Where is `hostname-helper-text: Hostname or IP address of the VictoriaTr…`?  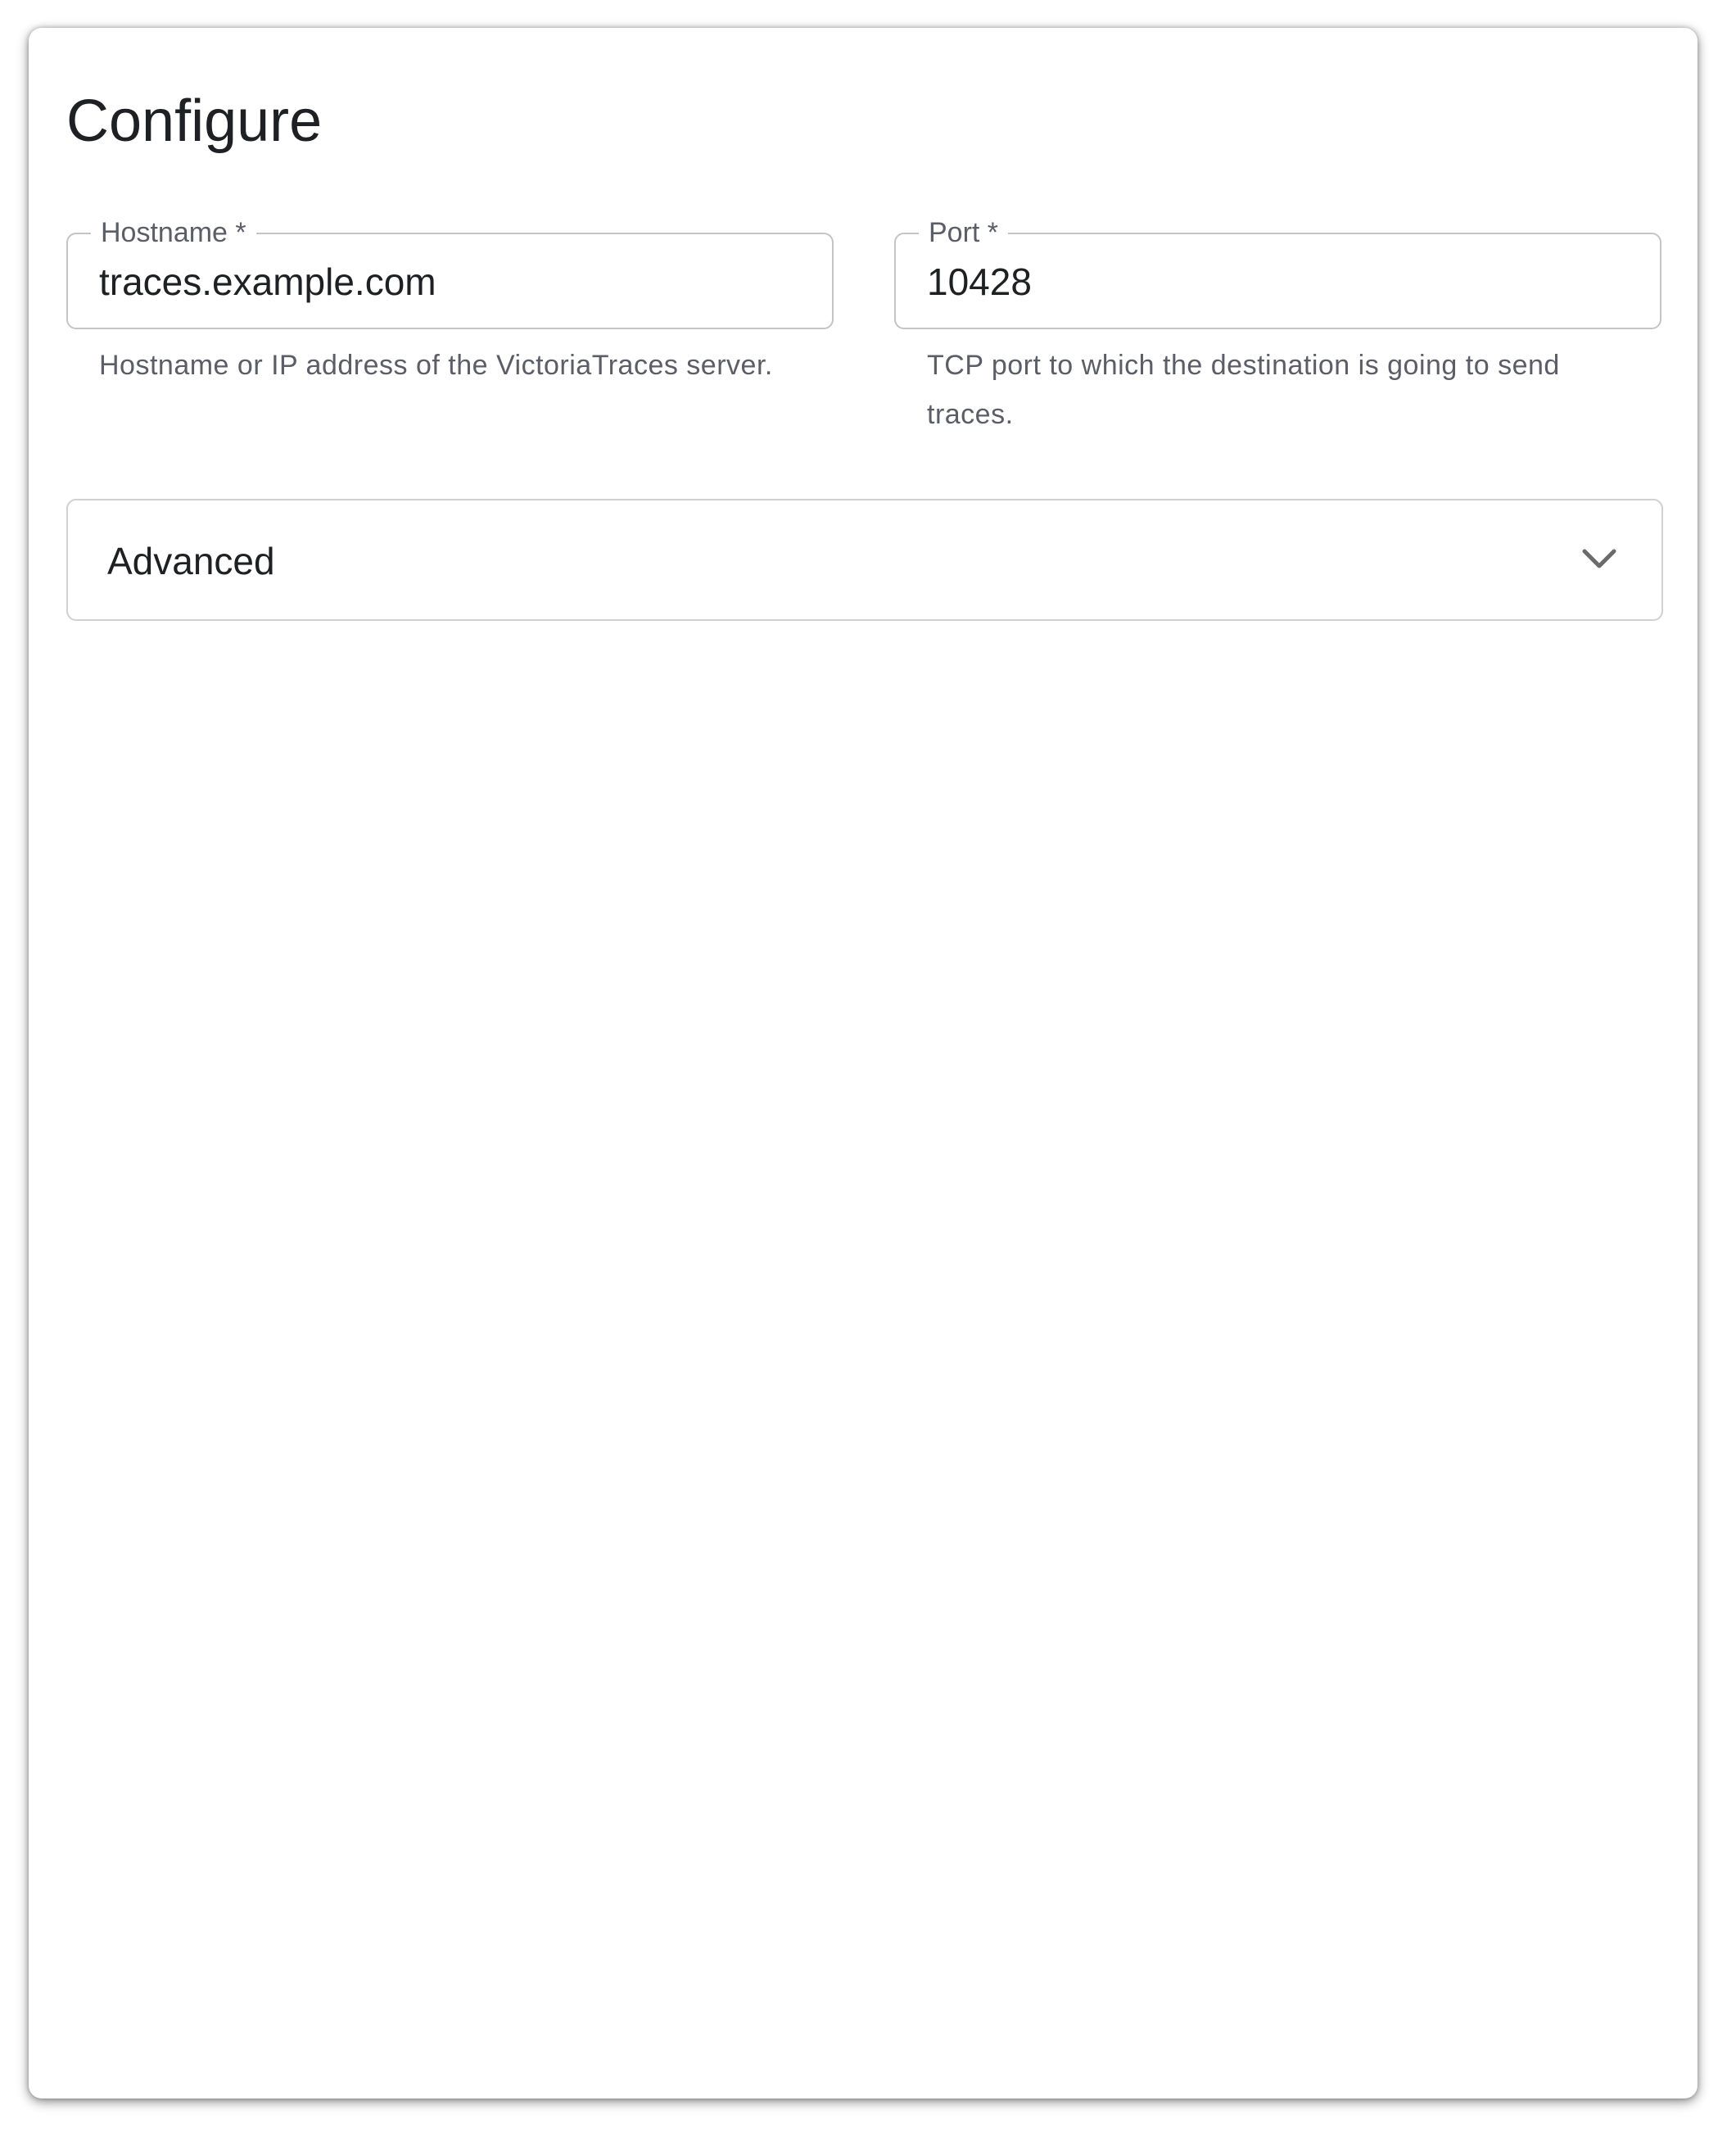
hostname-helper-text: Hostname or IP address of the VictoriaTr… is located at coordinates (436, 365).